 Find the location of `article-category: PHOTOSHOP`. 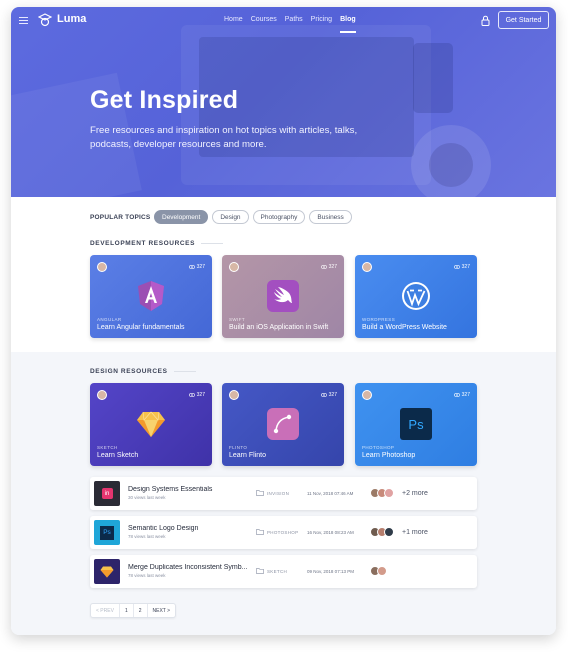

article-category: PHOTOSHOP is located at coordinates (283, 532).